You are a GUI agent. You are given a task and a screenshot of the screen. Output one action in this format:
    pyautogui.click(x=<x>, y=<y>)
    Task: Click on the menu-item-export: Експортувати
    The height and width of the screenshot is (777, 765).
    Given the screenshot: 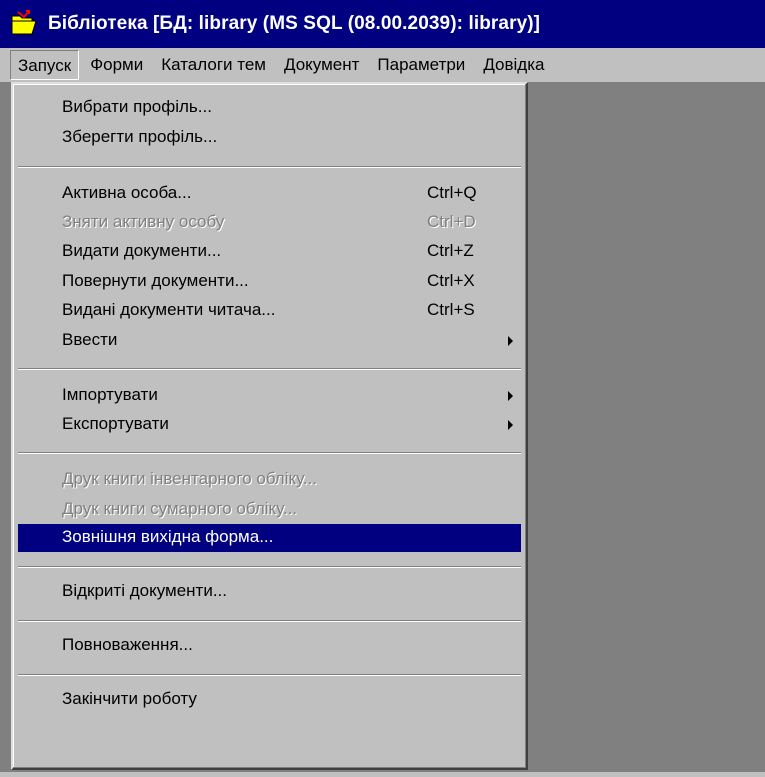 What is the action you would take?
    pyautogui.click(x=269, y=425)
    